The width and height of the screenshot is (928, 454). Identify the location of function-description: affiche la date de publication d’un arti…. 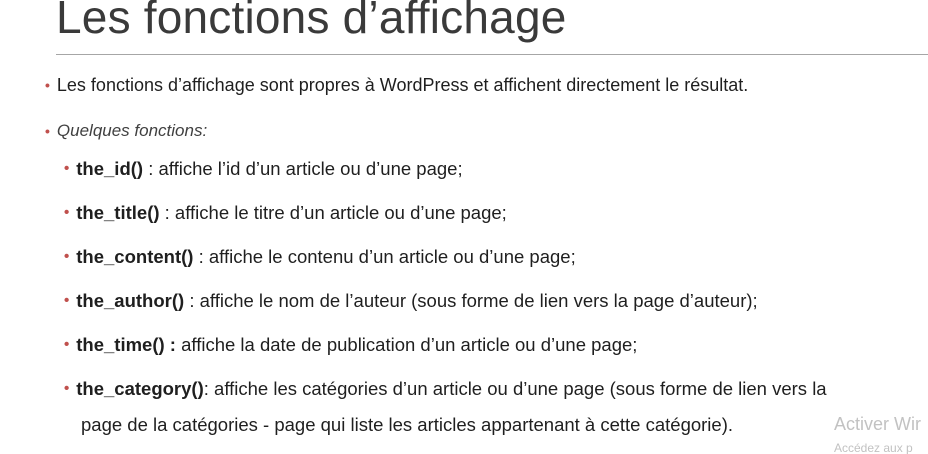
(406, 344).